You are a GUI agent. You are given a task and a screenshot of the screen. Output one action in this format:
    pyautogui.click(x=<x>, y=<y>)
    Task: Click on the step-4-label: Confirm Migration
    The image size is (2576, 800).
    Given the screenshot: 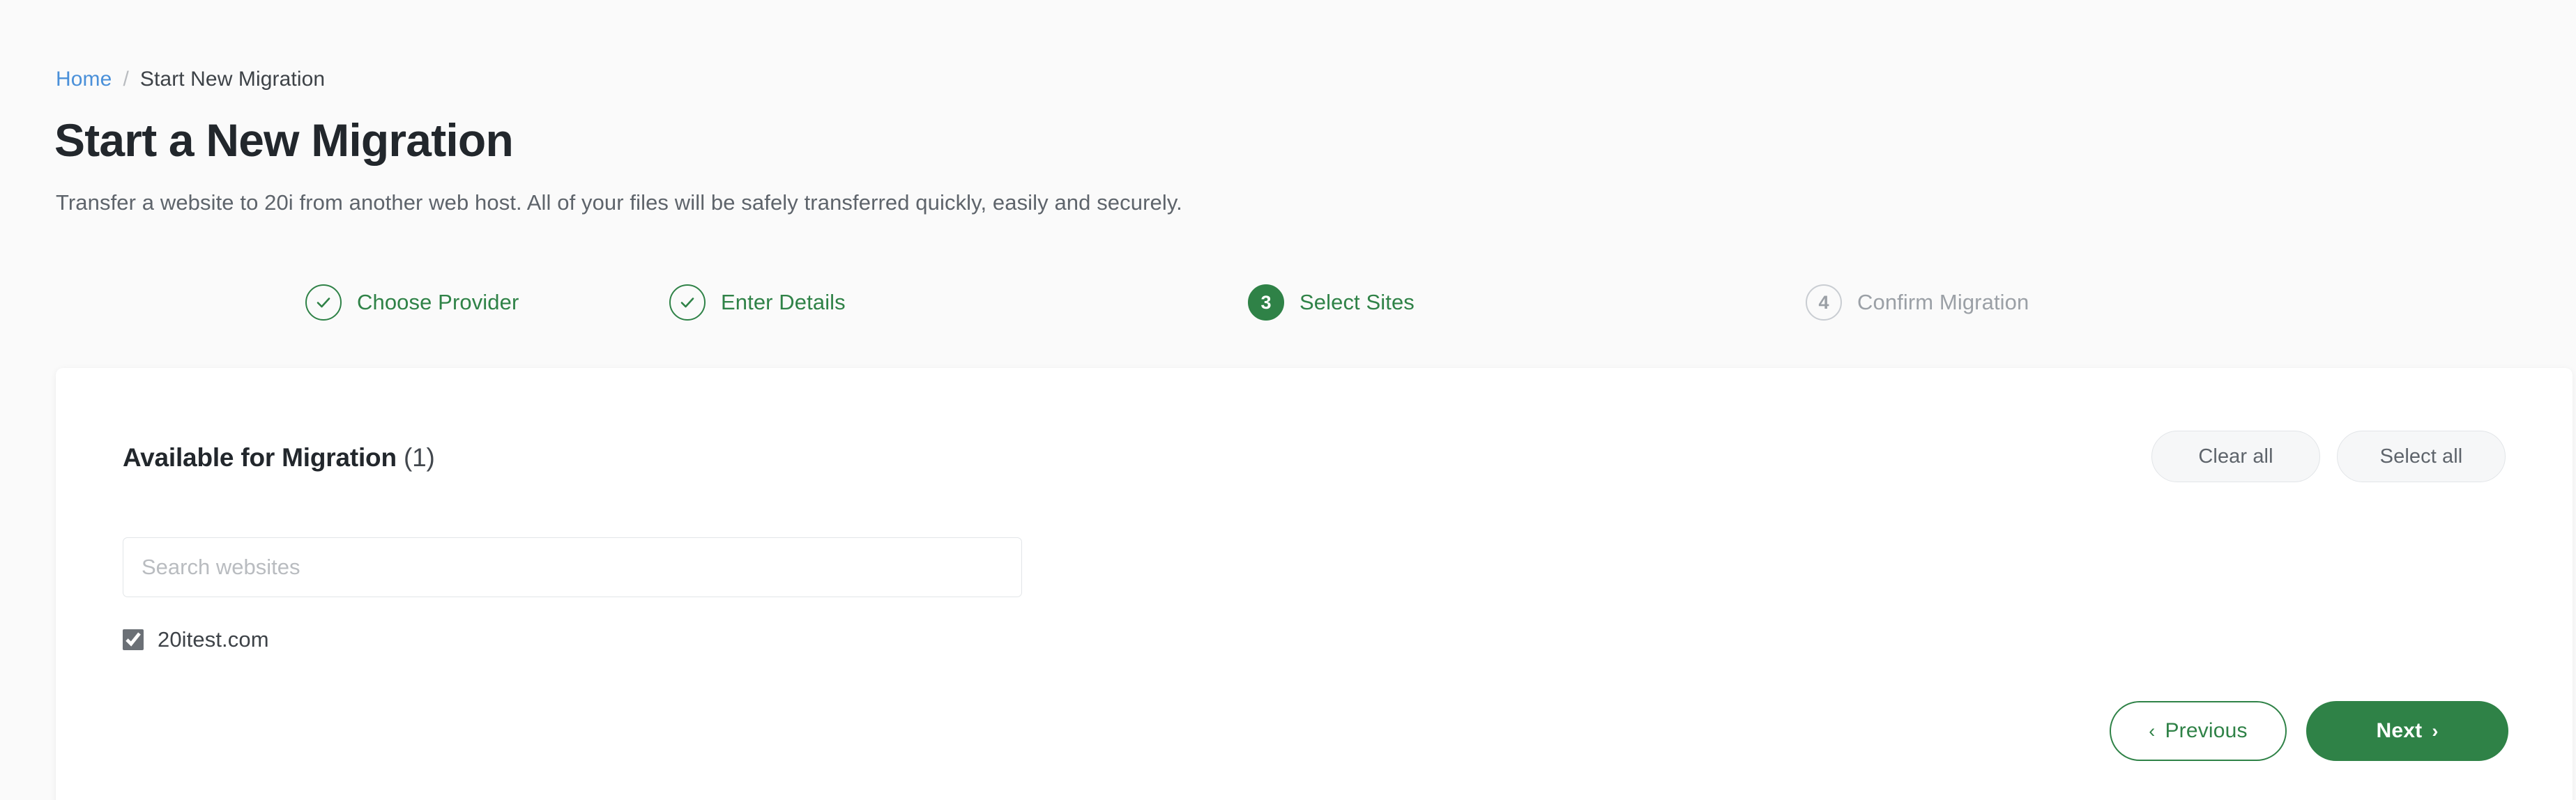 What is the action you would take?
    pyautogui.click(x=1943, y=302)
    